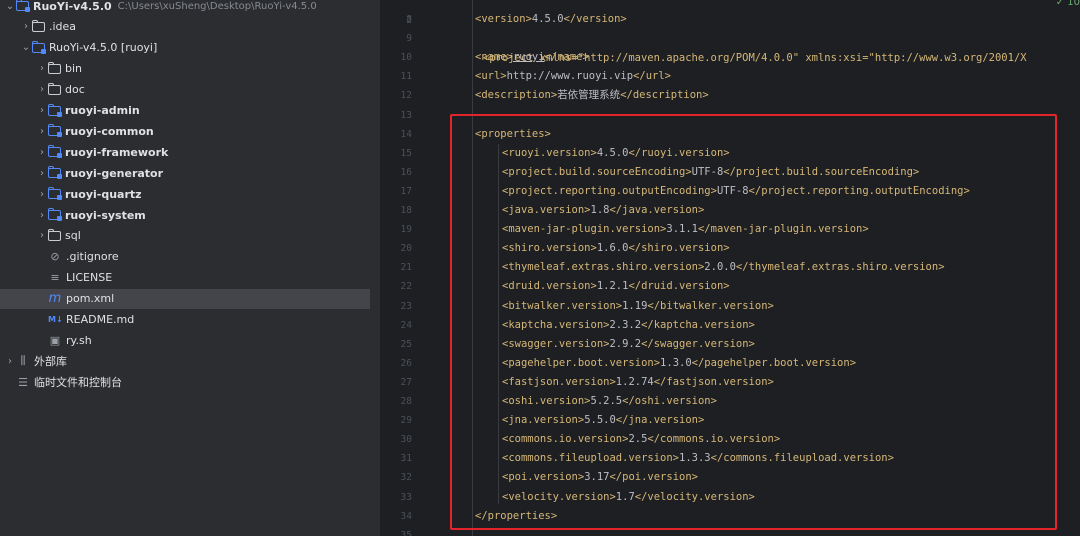  I want to click on tree-item-label: .gitignore, so click(92, 257).